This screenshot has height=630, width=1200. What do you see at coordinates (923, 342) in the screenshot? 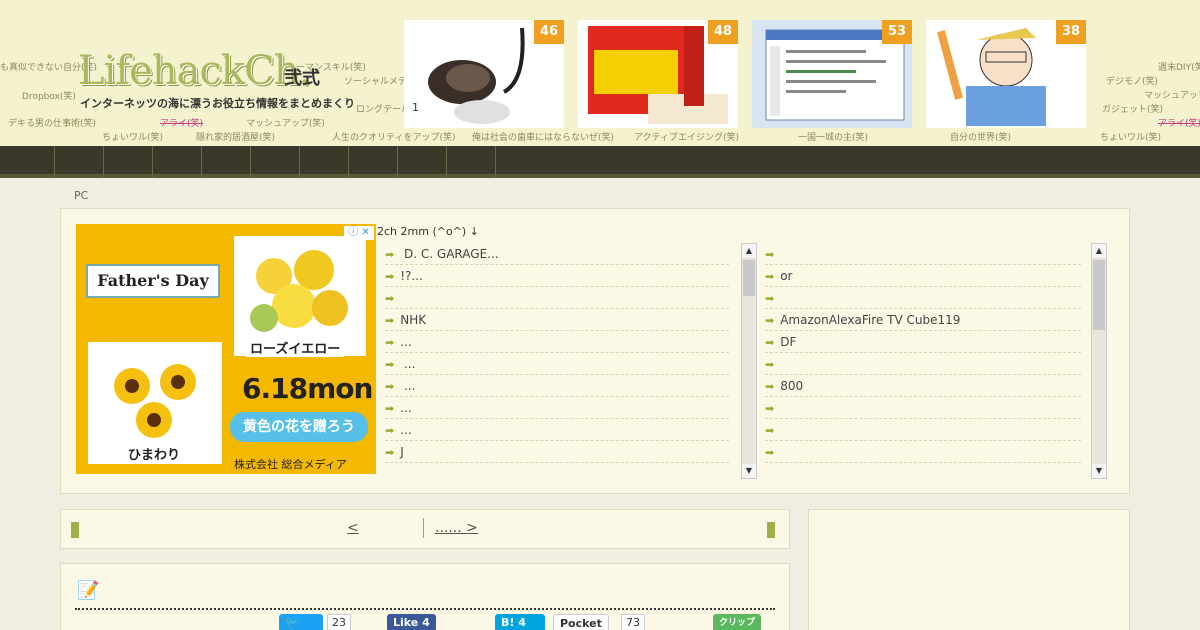
I see `list-item: ➡ DF` at bounding box center [923, 342].